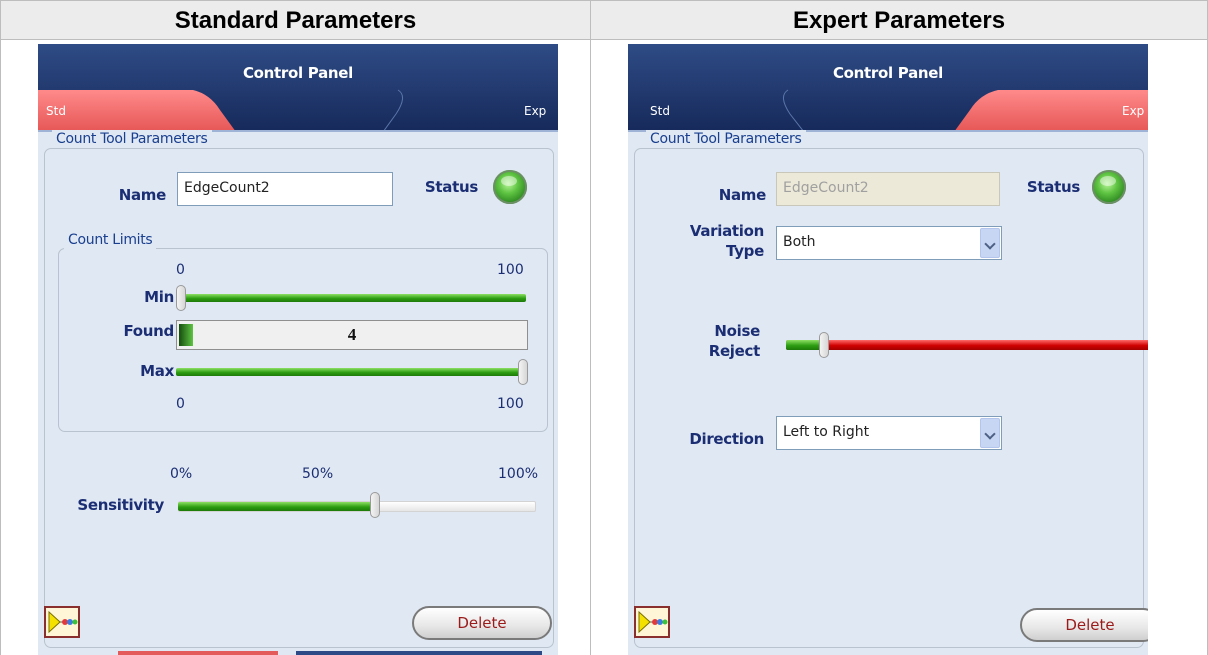 The width and height of the screenshot is (1208, 655). Describe the element at coordinates (295, 20) in the screenshot. I see `standard-parameters-heading: Standard Parameters` at that location.